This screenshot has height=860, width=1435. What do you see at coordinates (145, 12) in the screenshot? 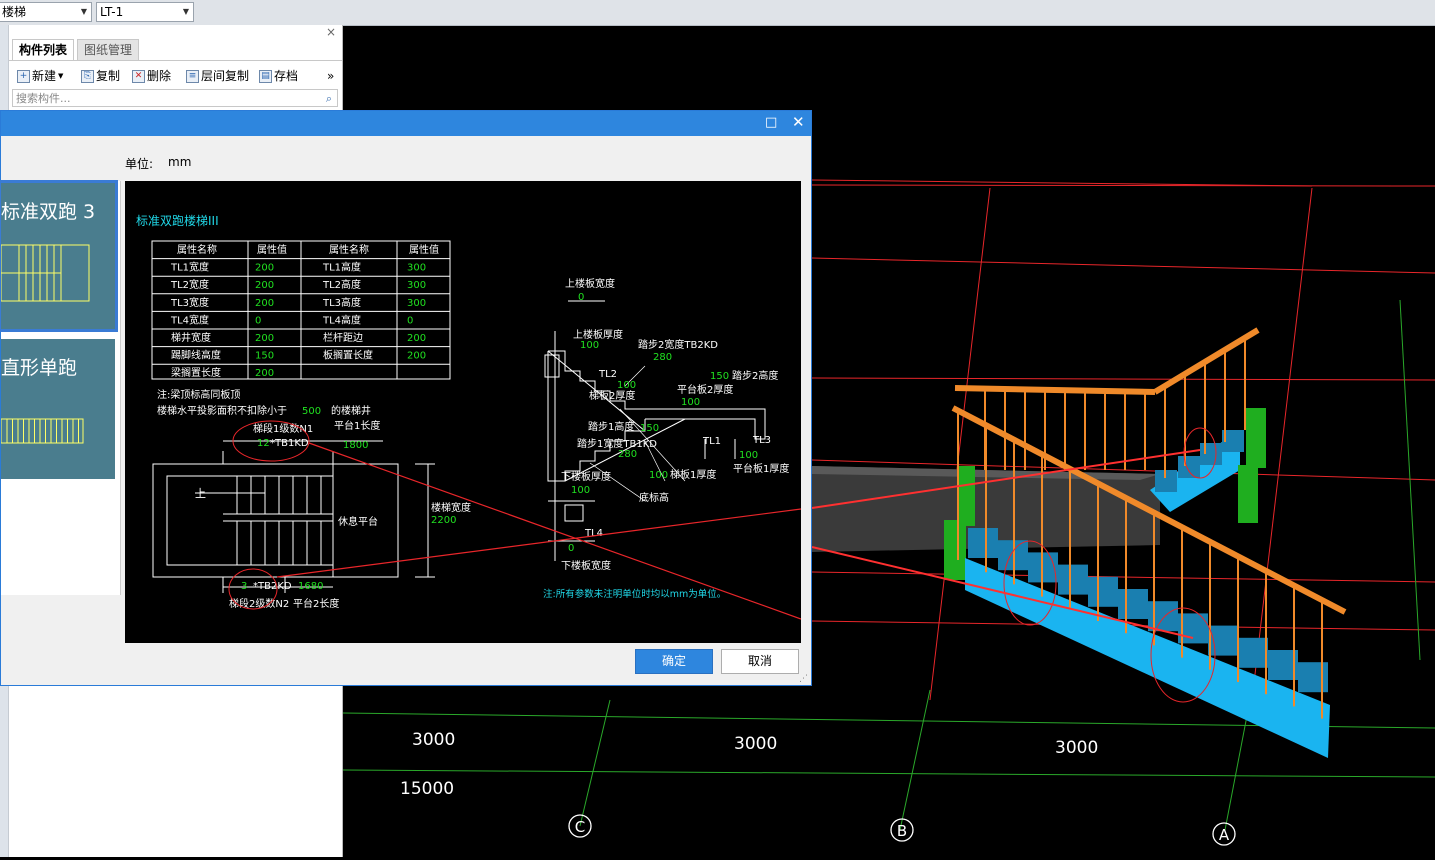
I see `component-name-select: LT-1 ▼` at bounding box center [145, 12].